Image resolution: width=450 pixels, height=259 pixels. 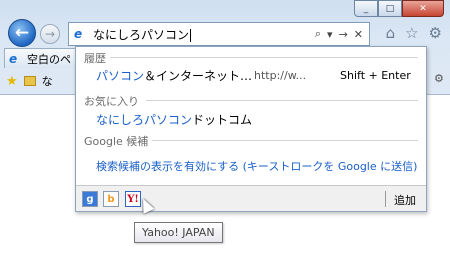 What do you see at coordinates (29, 81) in the screenshot?
I see `folder-icon` at bounding box center [29, 81].